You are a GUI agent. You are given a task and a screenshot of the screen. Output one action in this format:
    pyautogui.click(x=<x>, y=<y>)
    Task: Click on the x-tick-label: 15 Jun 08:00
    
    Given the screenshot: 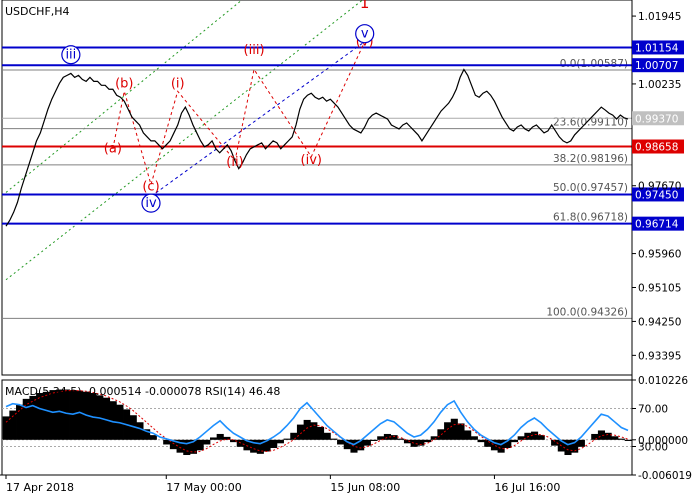 What is the action you would take?
    pyautogui.click(x=365, y=487)
    